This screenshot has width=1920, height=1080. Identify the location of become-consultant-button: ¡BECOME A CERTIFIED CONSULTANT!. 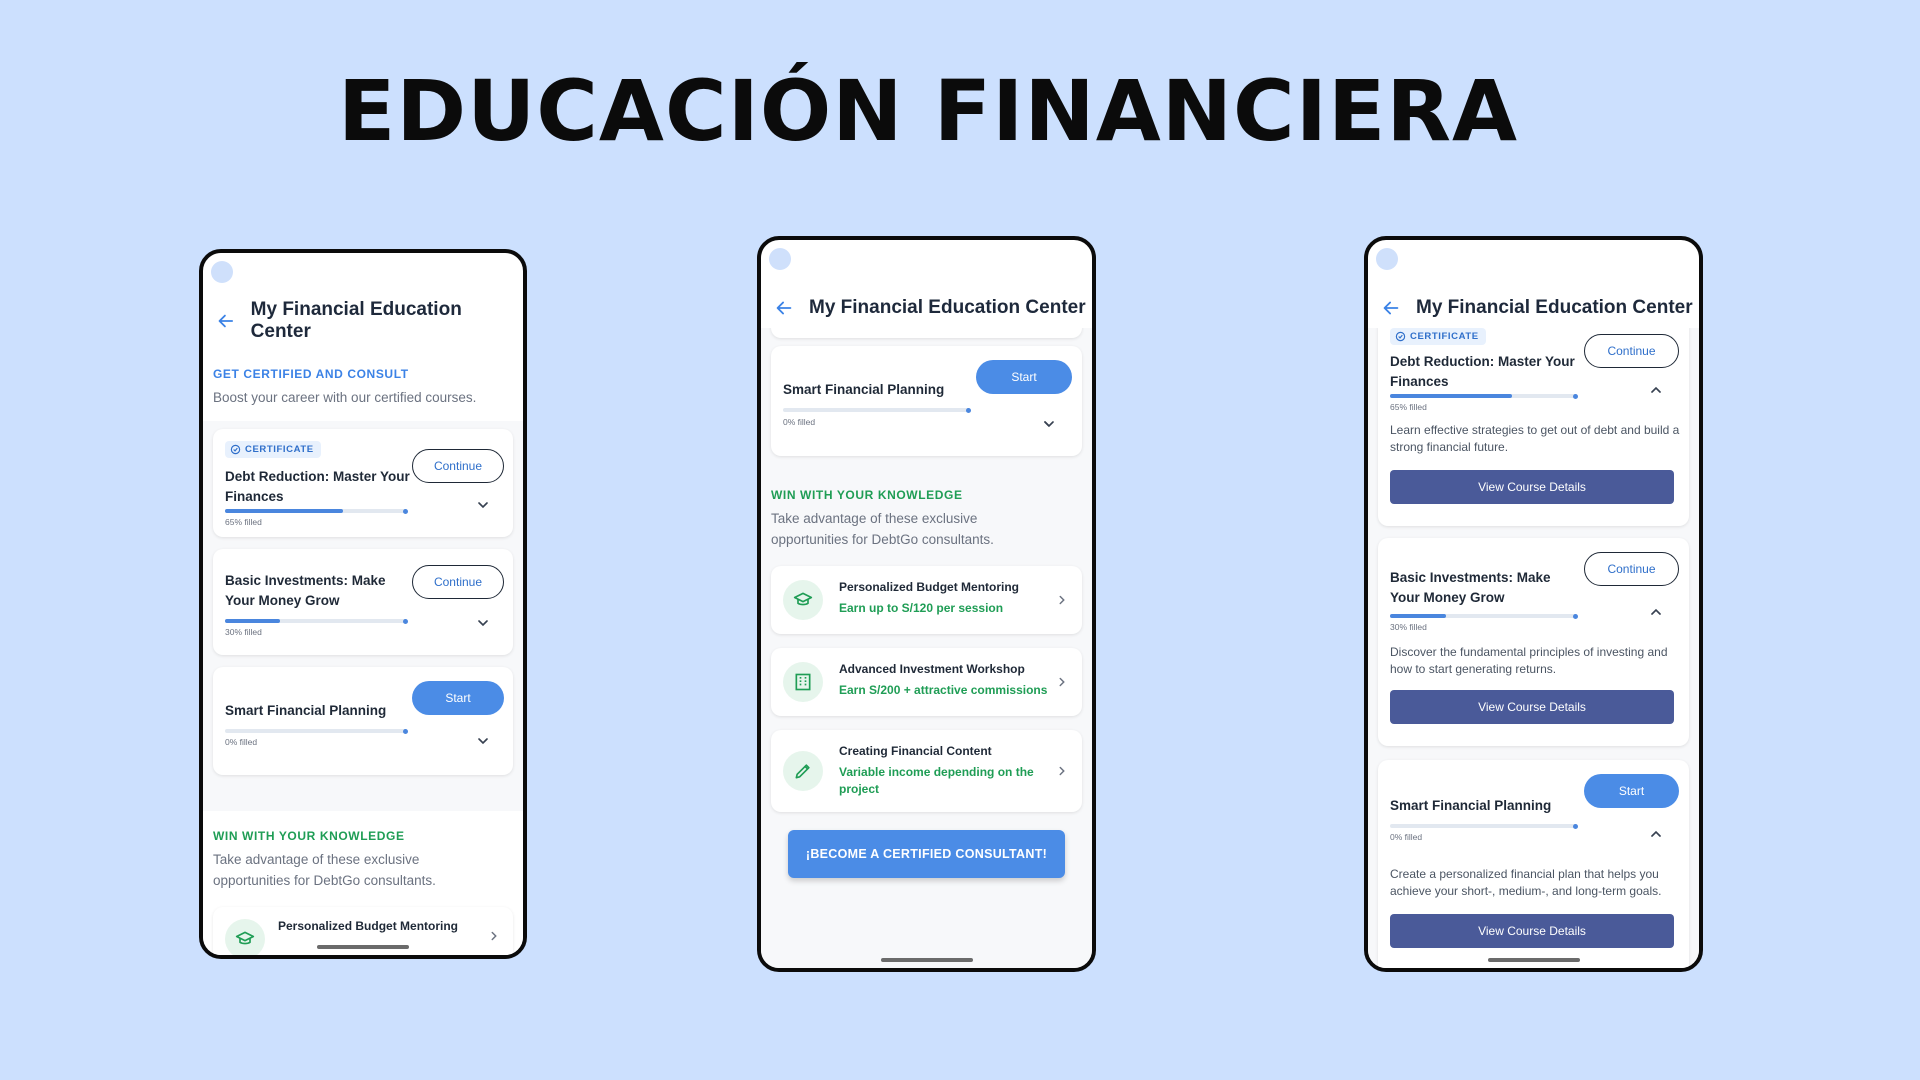
(926, 854).